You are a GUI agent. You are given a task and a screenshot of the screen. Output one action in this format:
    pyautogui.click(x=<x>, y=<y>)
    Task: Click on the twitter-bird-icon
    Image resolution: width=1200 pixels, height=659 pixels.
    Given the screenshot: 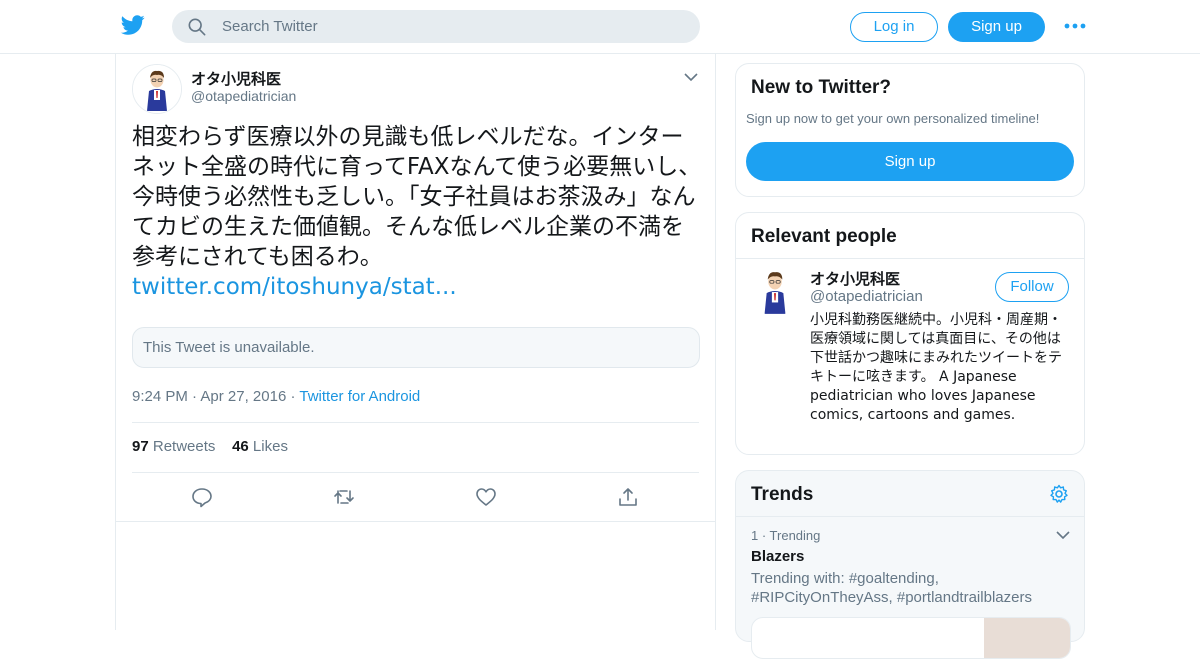 What is the action you would take?
    pyautogui.click(x=133, y=25)
    